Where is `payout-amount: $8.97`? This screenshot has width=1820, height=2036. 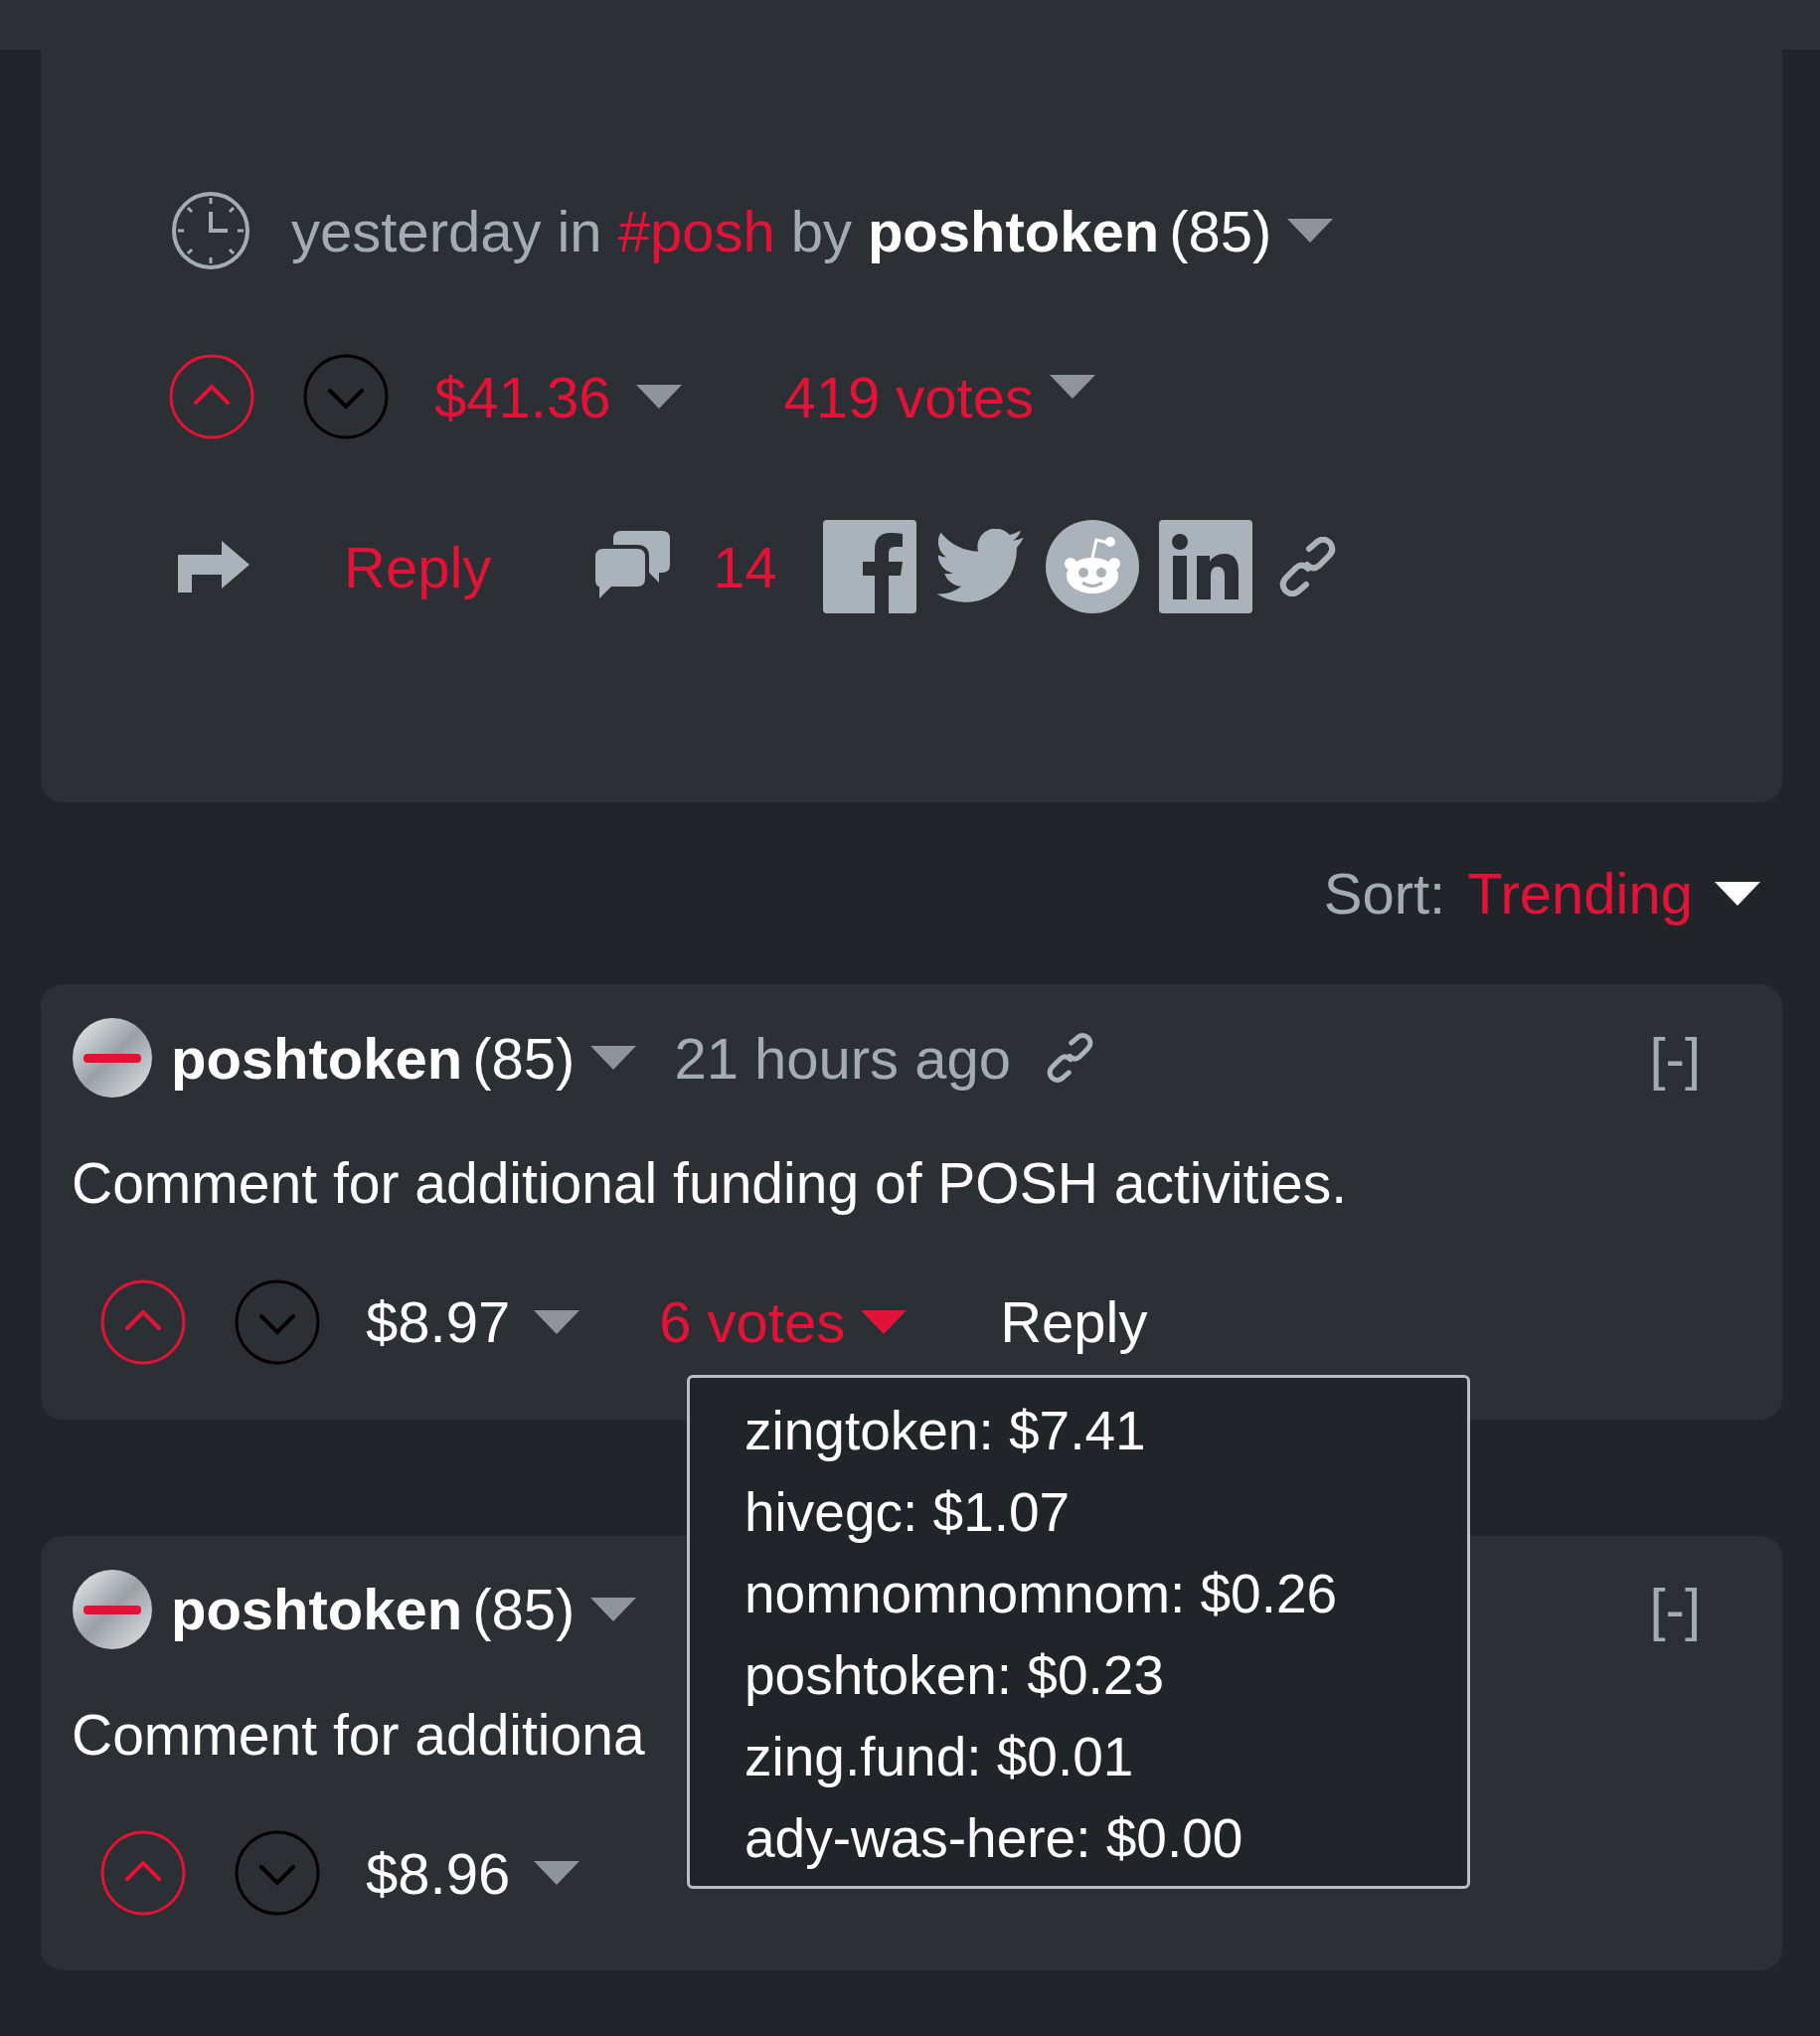
payout-amount: $8.97 is located at coordinates (438, 1321).